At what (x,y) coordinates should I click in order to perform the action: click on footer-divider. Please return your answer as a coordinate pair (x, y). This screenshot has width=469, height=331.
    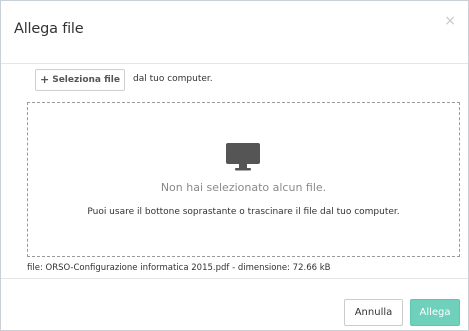
    Looking at the image, I should click on (234, 278).